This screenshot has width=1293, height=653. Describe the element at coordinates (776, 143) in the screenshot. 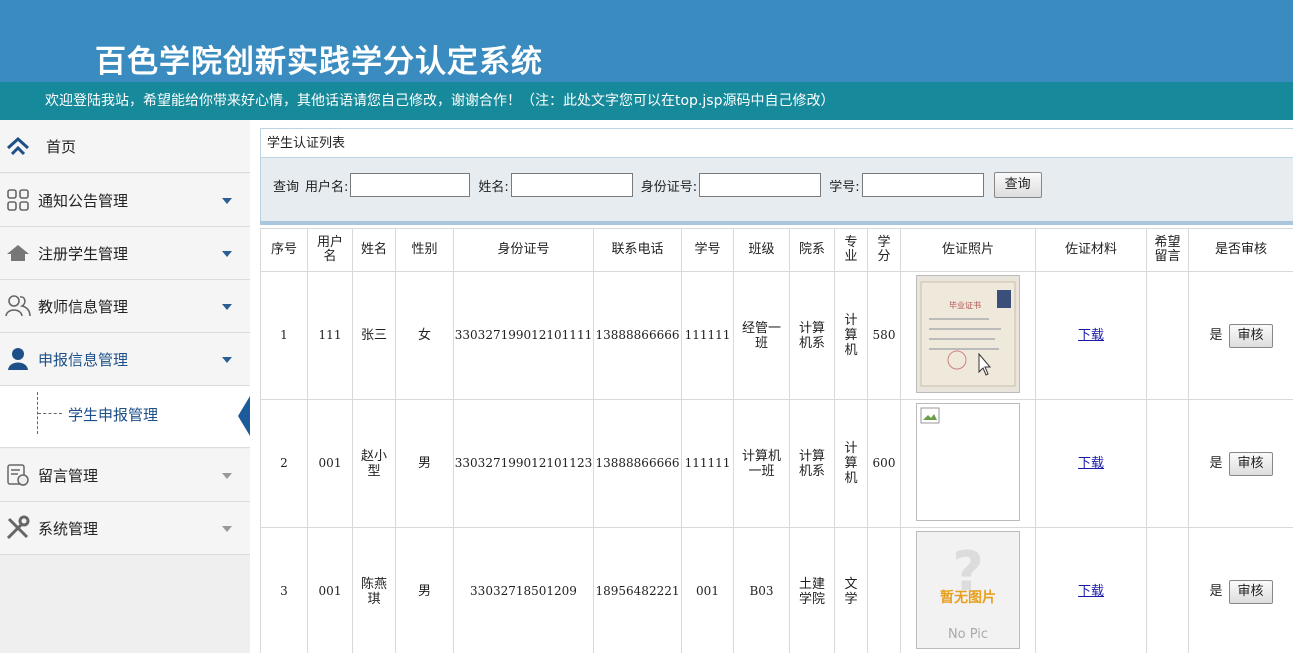

I see `panel-title: 学生认证列表` at that location.